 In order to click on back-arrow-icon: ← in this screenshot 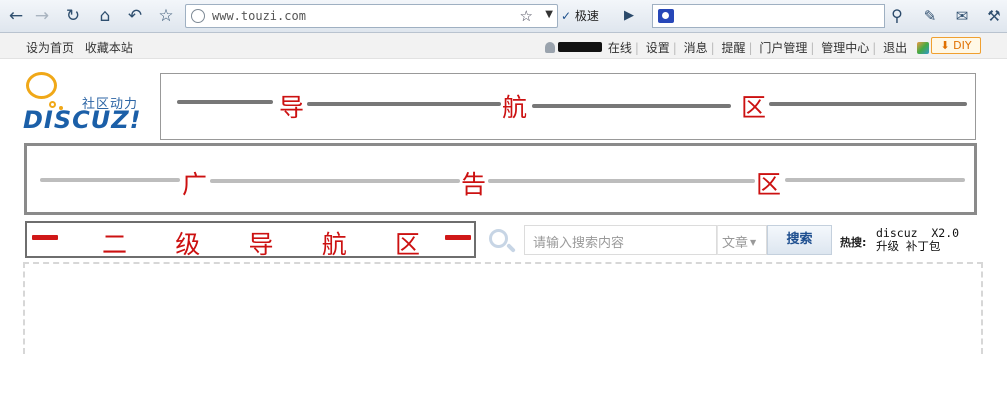, I will do `click(16, 16)`.